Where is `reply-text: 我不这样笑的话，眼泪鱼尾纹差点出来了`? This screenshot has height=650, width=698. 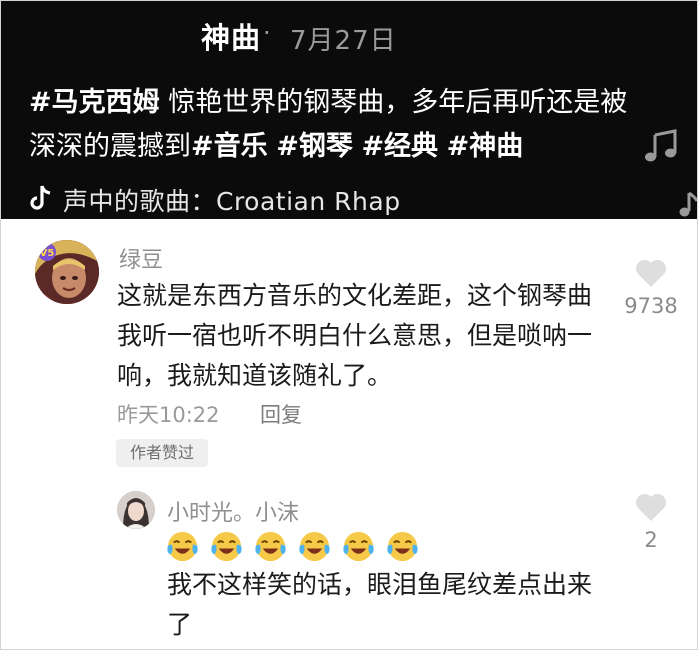 reply-text: 我不这样笑的话，眼泪鱼尾纹差点出来了 is located at coordinates (380, 604).